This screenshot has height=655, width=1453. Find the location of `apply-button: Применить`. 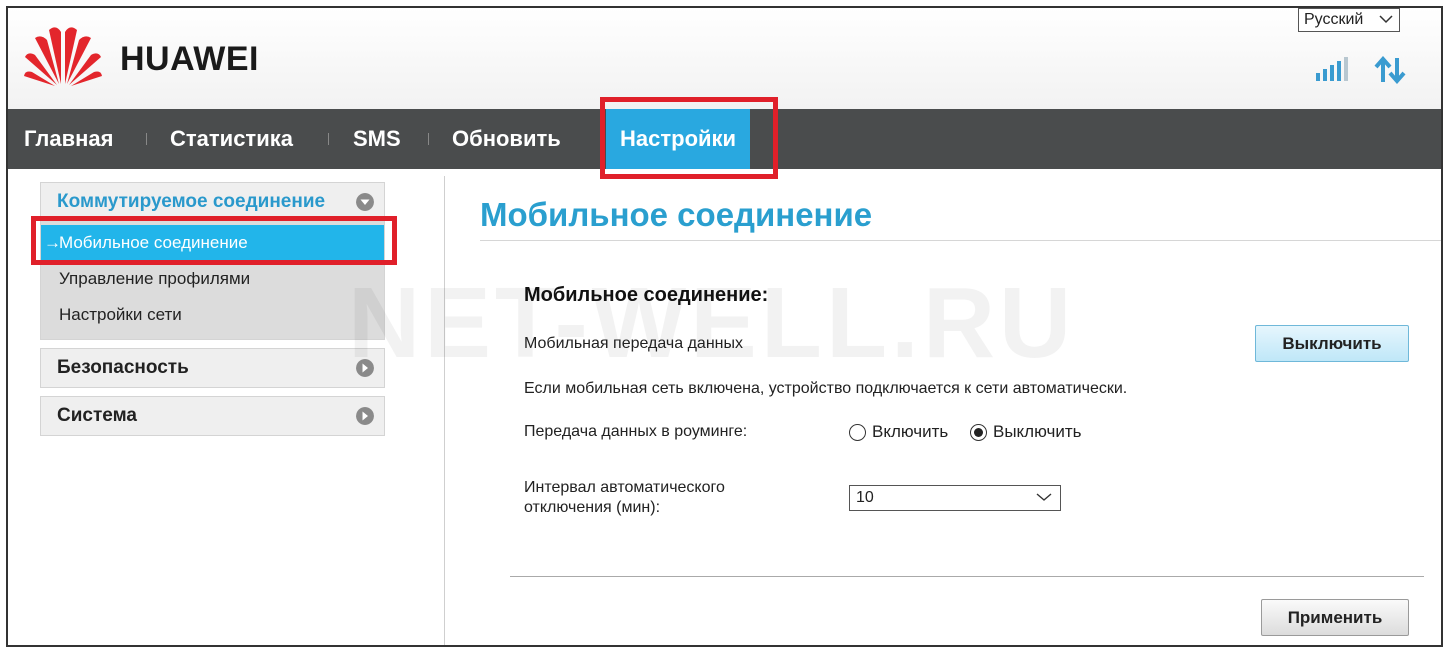

apply-button: Применить is located at coordinates (1335, 617).